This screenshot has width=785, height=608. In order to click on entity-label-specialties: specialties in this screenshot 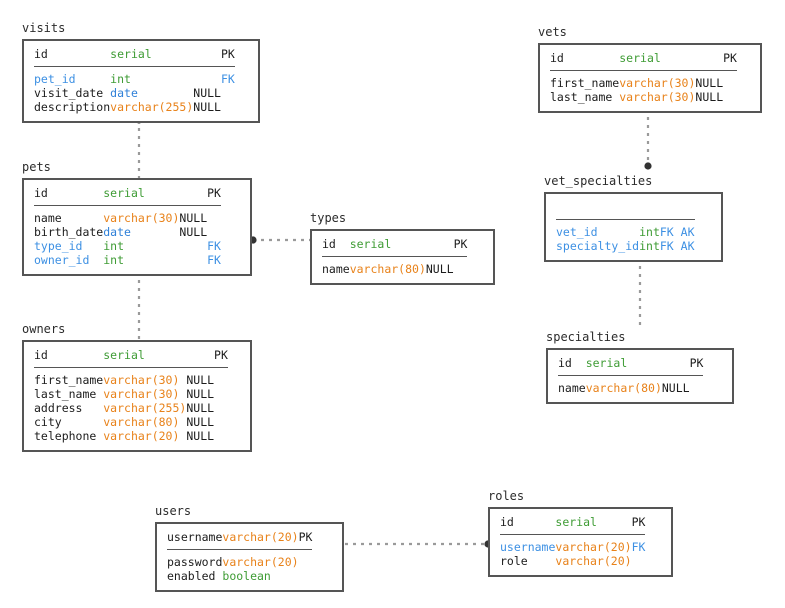, I will do `click(586, 337)`.